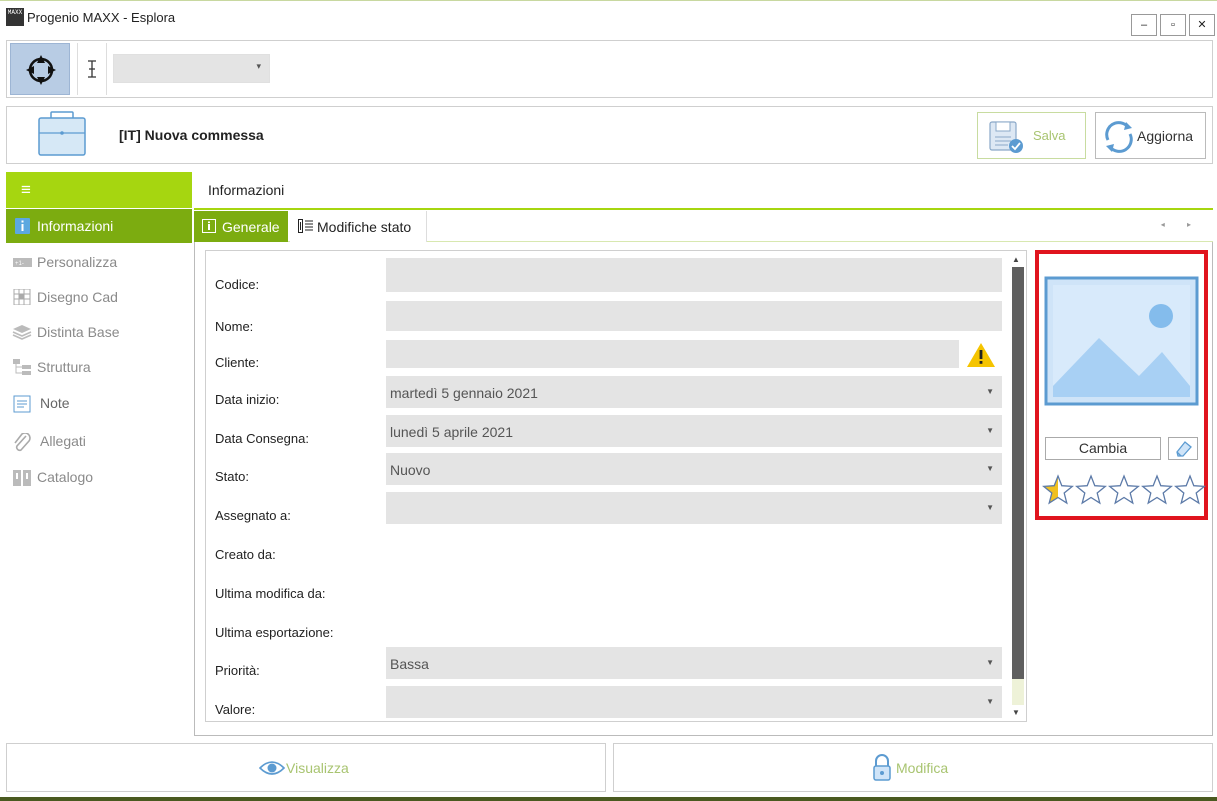 Image resolution: width=1217 pixels, height=801 pixels. What do you see at coordinates (77, 262) in the screenshot?
I see `sidebar-item-label: Personalizza` at bounding box center [77, 262].